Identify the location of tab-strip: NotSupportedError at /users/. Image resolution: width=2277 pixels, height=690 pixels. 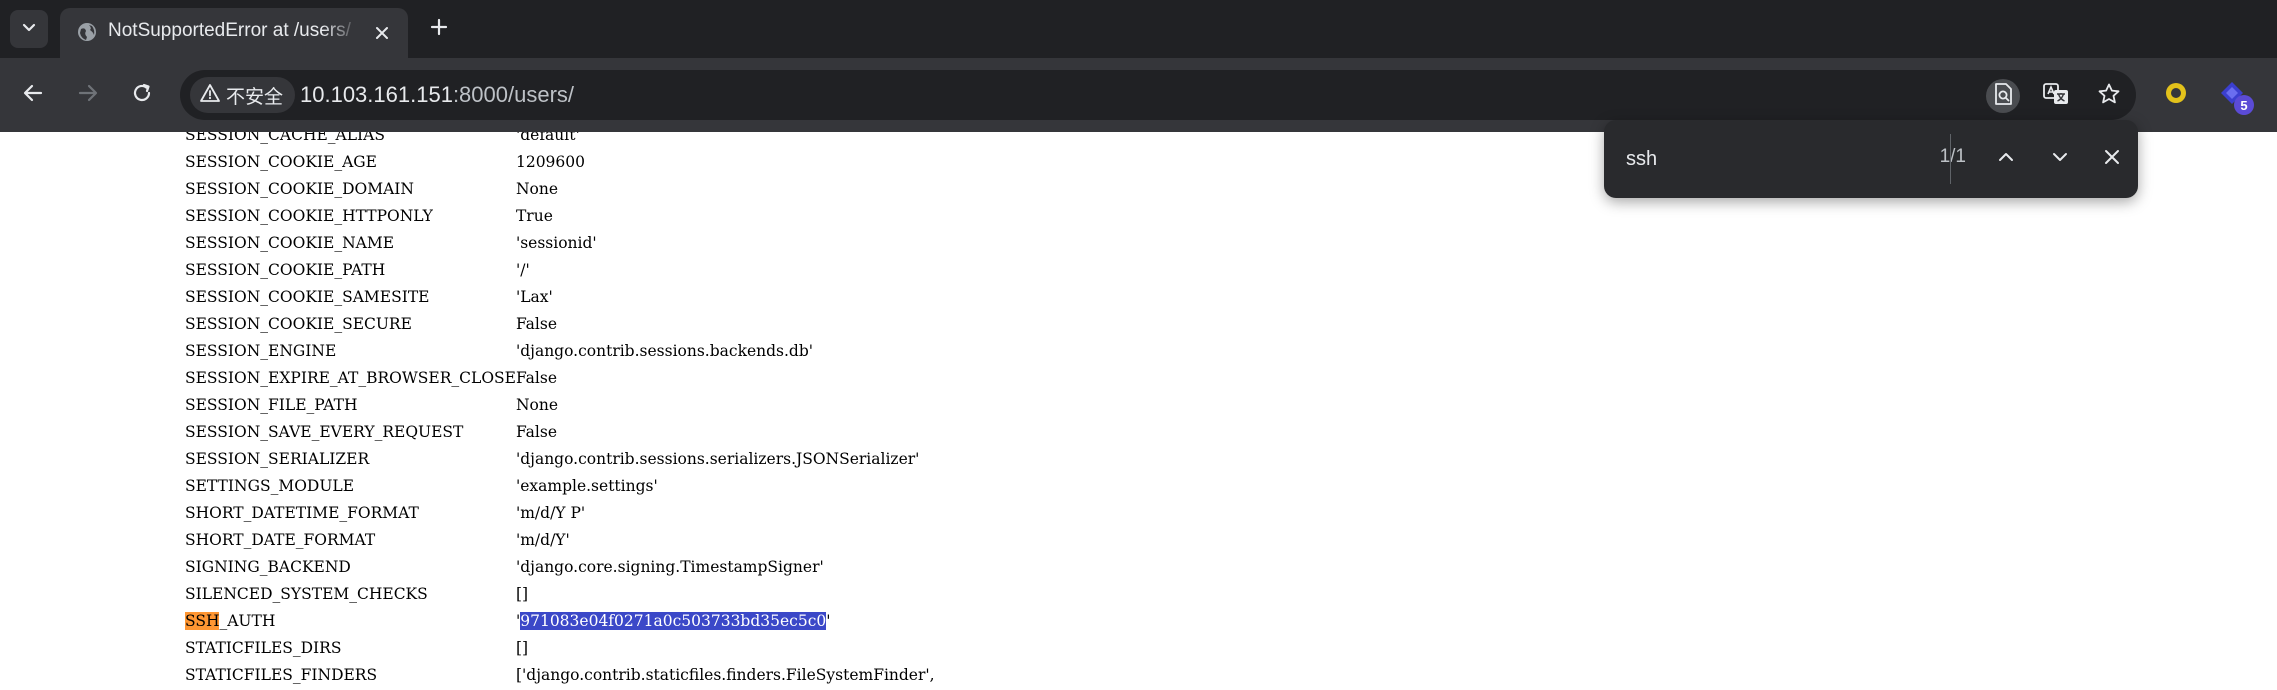
(1138, 29).